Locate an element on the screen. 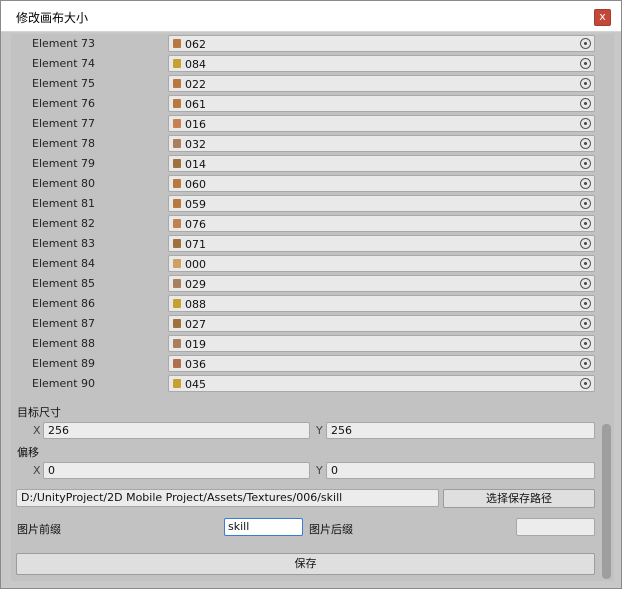 The image size is (622, 589). element-value: 062 is located at coordinates (195, 44).